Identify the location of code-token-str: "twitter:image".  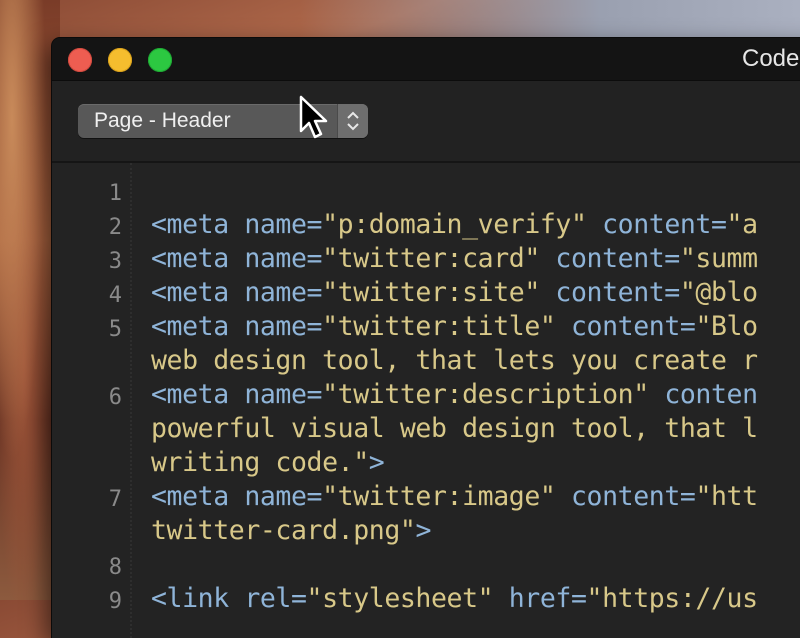
(439, 496).